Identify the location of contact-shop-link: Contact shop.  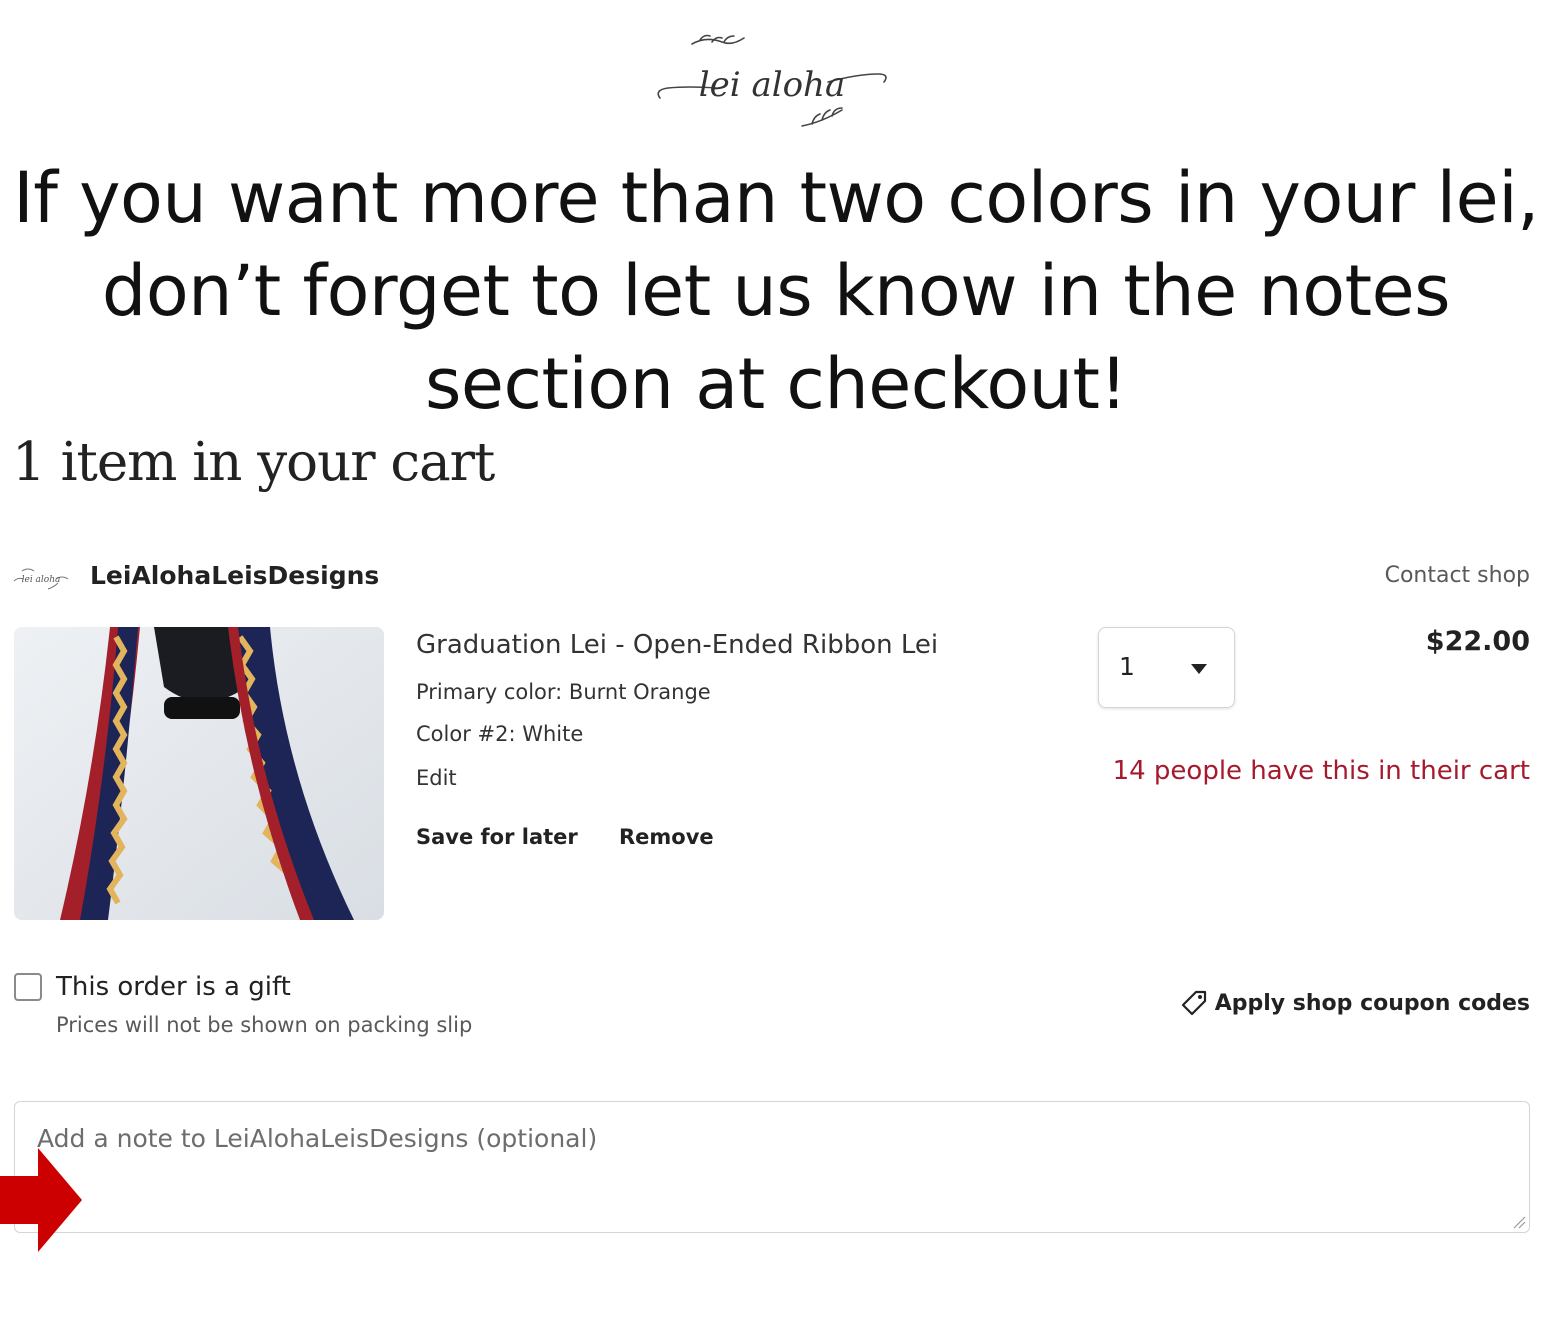
(1457, 575).